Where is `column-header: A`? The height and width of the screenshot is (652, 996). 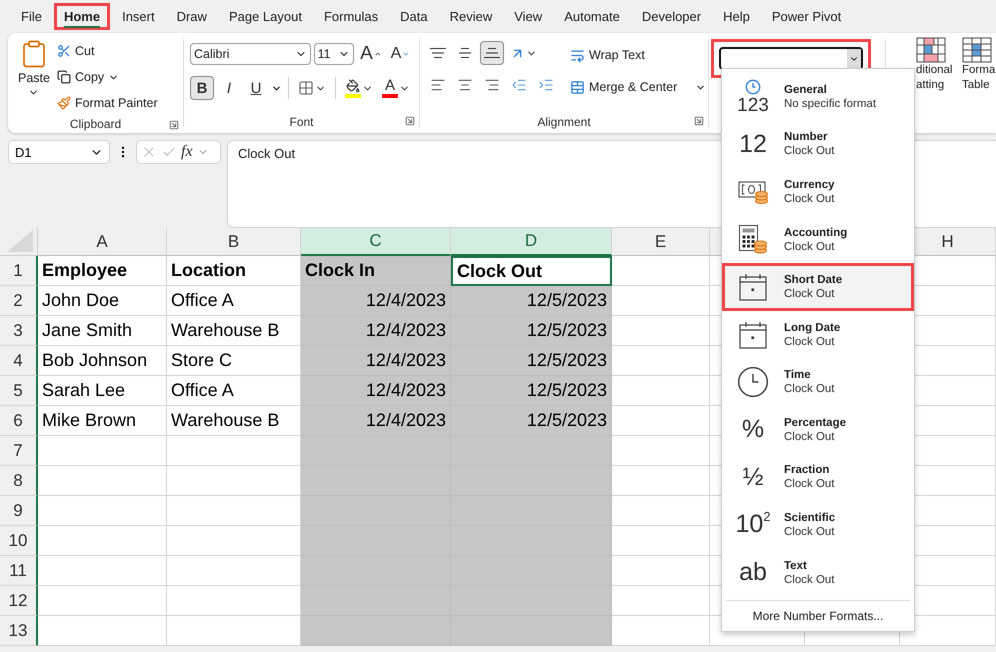
column-header: A is located at coordinates (102, 242).